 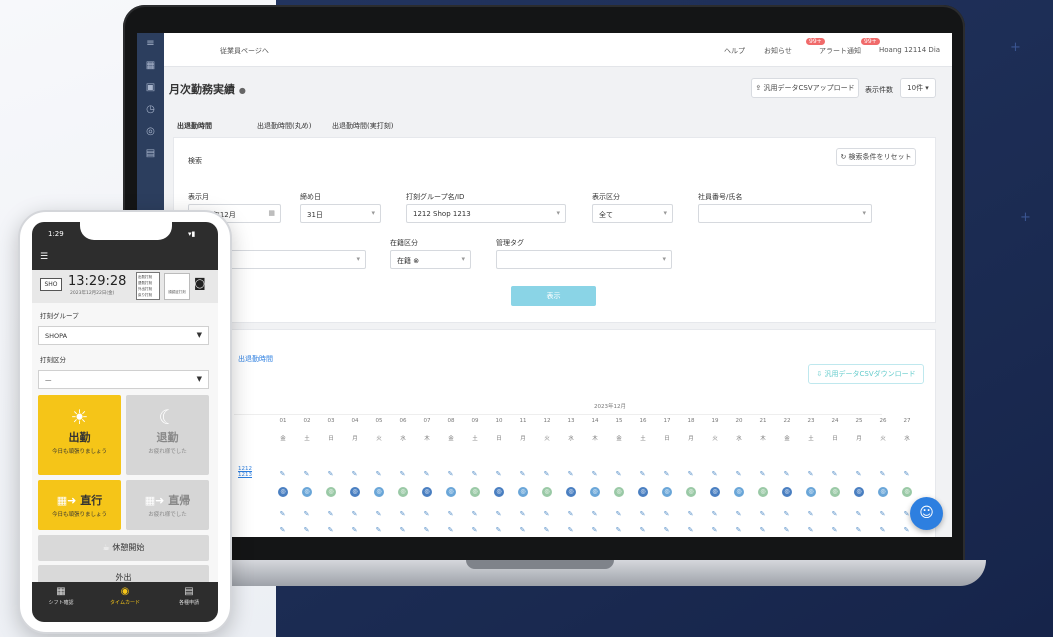 What do you see at coordinates (486, 213) in the screenshot?
I see `group-select: 1212 Shop 1213 ▾` at bounding box center [486, 213].